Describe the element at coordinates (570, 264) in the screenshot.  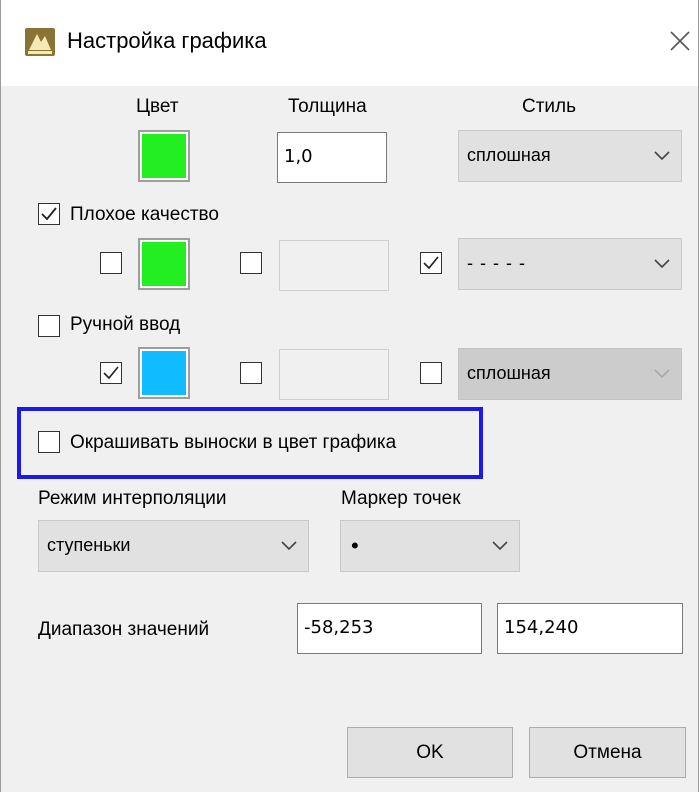
I see `bad-quality-style-select: - - - - -` at that location.